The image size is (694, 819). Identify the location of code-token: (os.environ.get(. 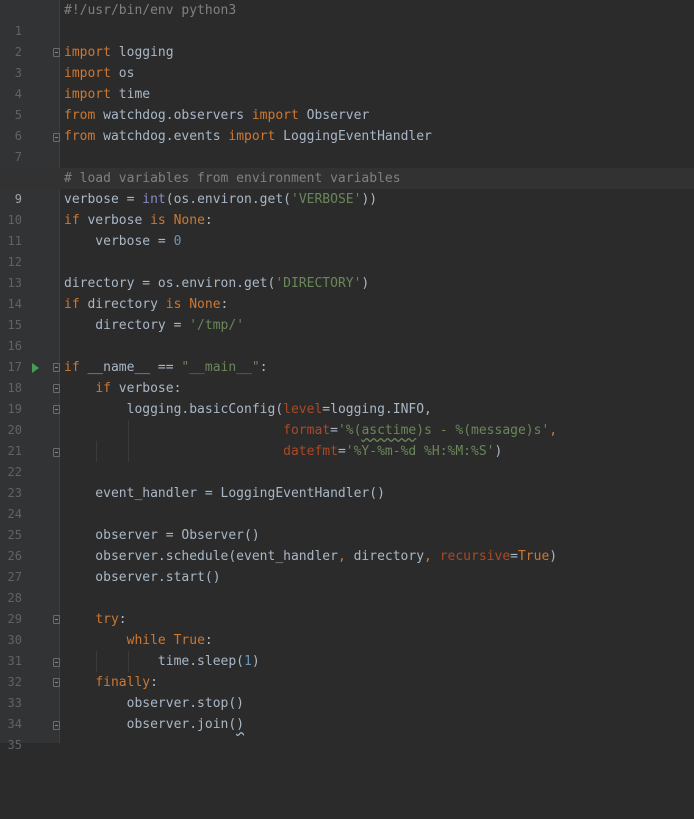
(228, 199).